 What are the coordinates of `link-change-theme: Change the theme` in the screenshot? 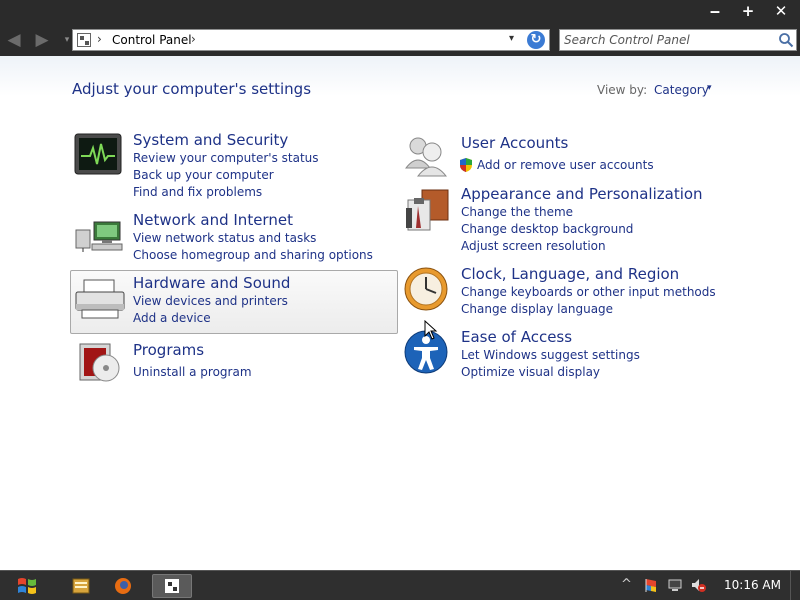 It's located at (517, 212).